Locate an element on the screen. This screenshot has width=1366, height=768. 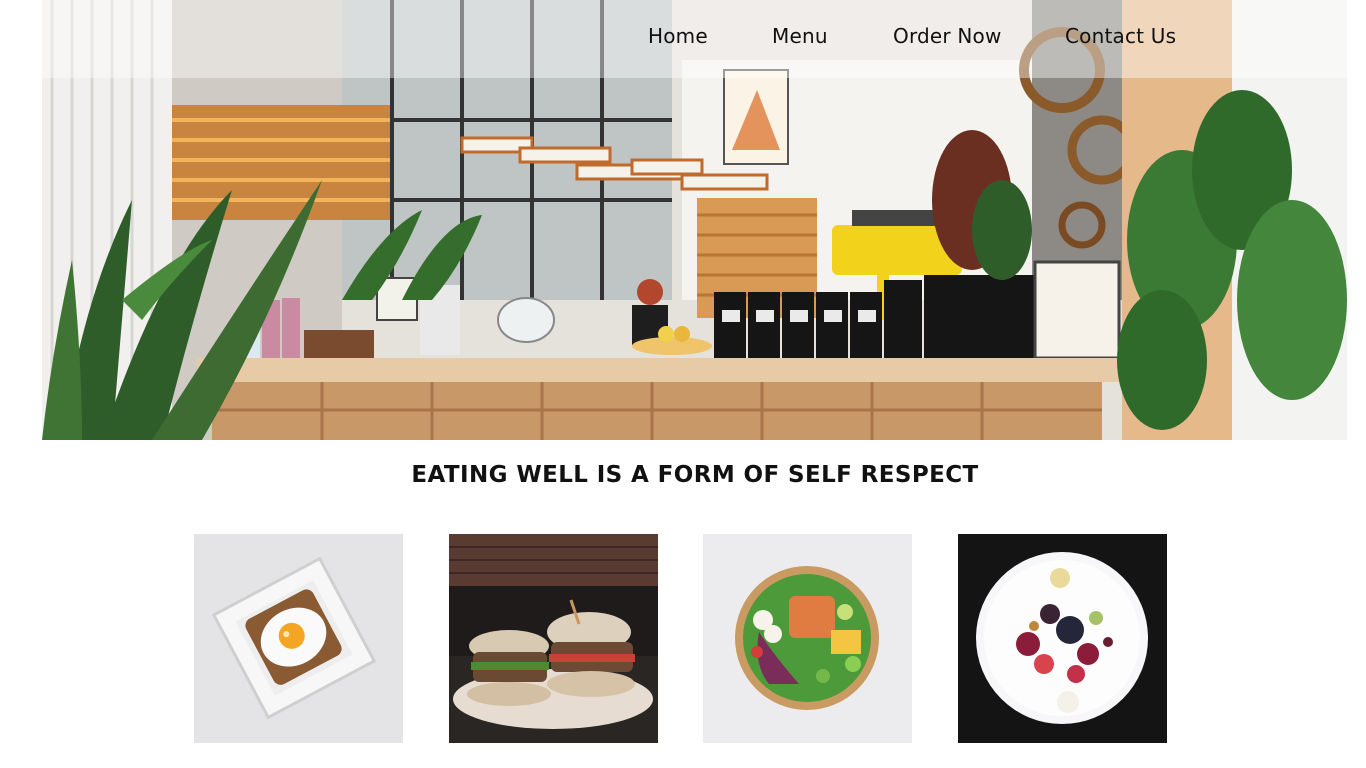
gallery-item-salad-bowl is located at coordinates (807, 638).